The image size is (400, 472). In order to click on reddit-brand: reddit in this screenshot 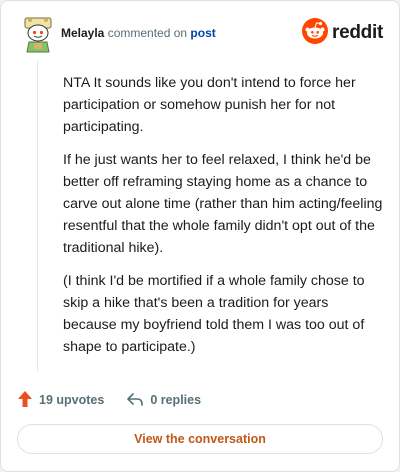, I will do `click(342, 33)`.